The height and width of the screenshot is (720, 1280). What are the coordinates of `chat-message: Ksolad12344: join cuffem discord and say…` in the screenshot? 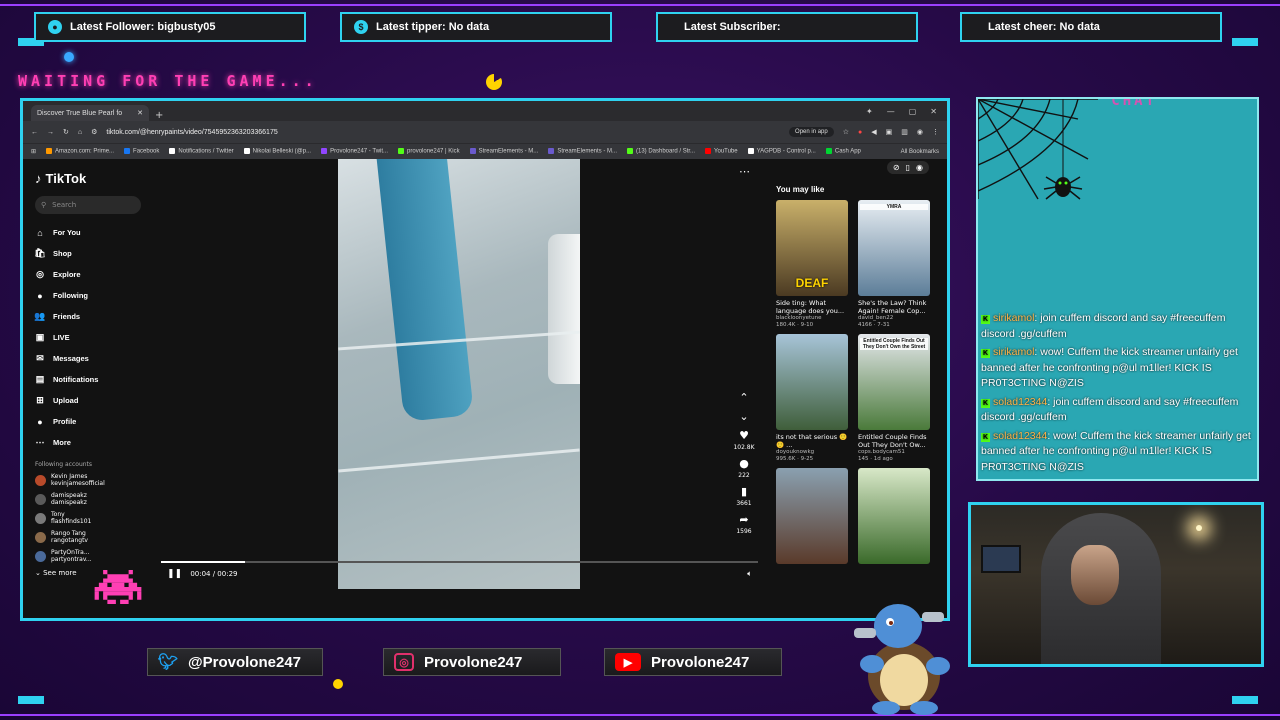 It's located at (1117, 410).